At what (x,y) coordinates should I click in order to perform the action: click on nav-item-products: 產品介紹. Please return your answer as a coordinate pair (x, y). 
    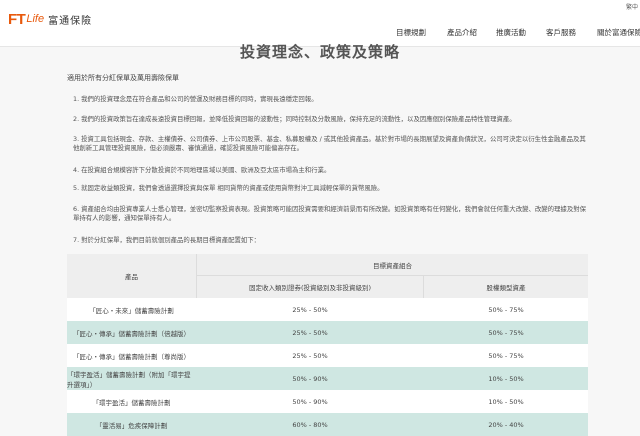
    Looking at the image, I should click on (462, 32).